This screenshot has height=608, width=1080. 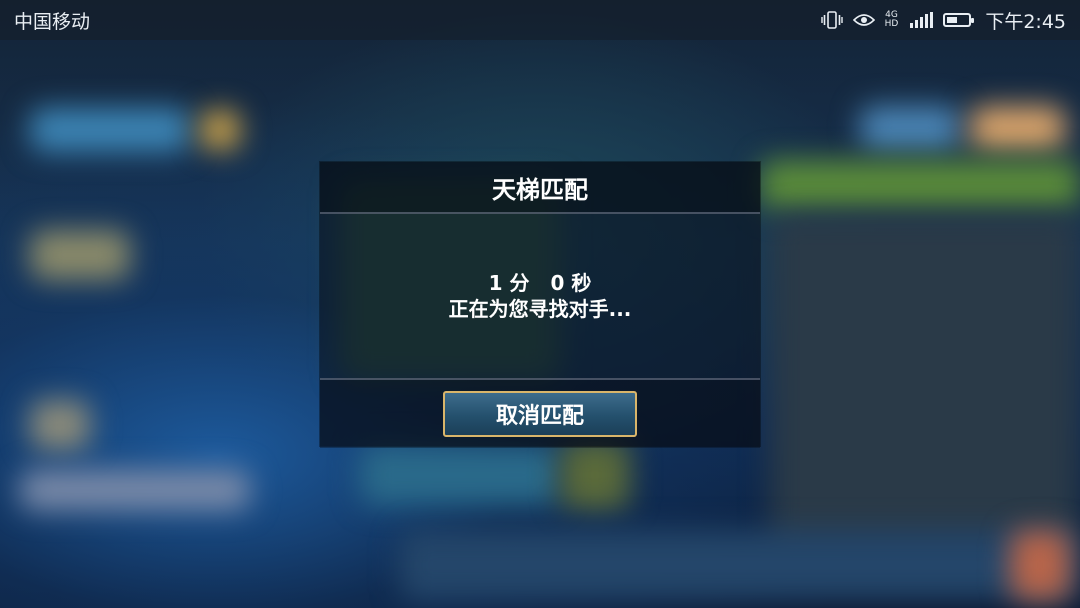 What do you see at coordinates (863, 20) in the screenshot?
I see `eye-comfort-icon` at bounding box center [863, 20].